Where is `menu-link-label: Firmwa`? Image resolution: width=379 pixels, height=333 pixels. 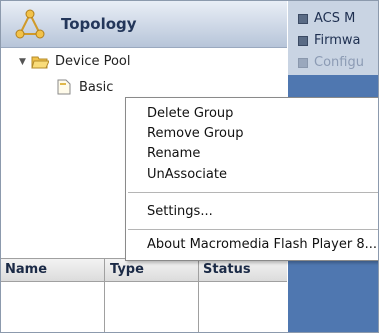
menu-link-label: Firmwa is located at coordinates (337, 40).